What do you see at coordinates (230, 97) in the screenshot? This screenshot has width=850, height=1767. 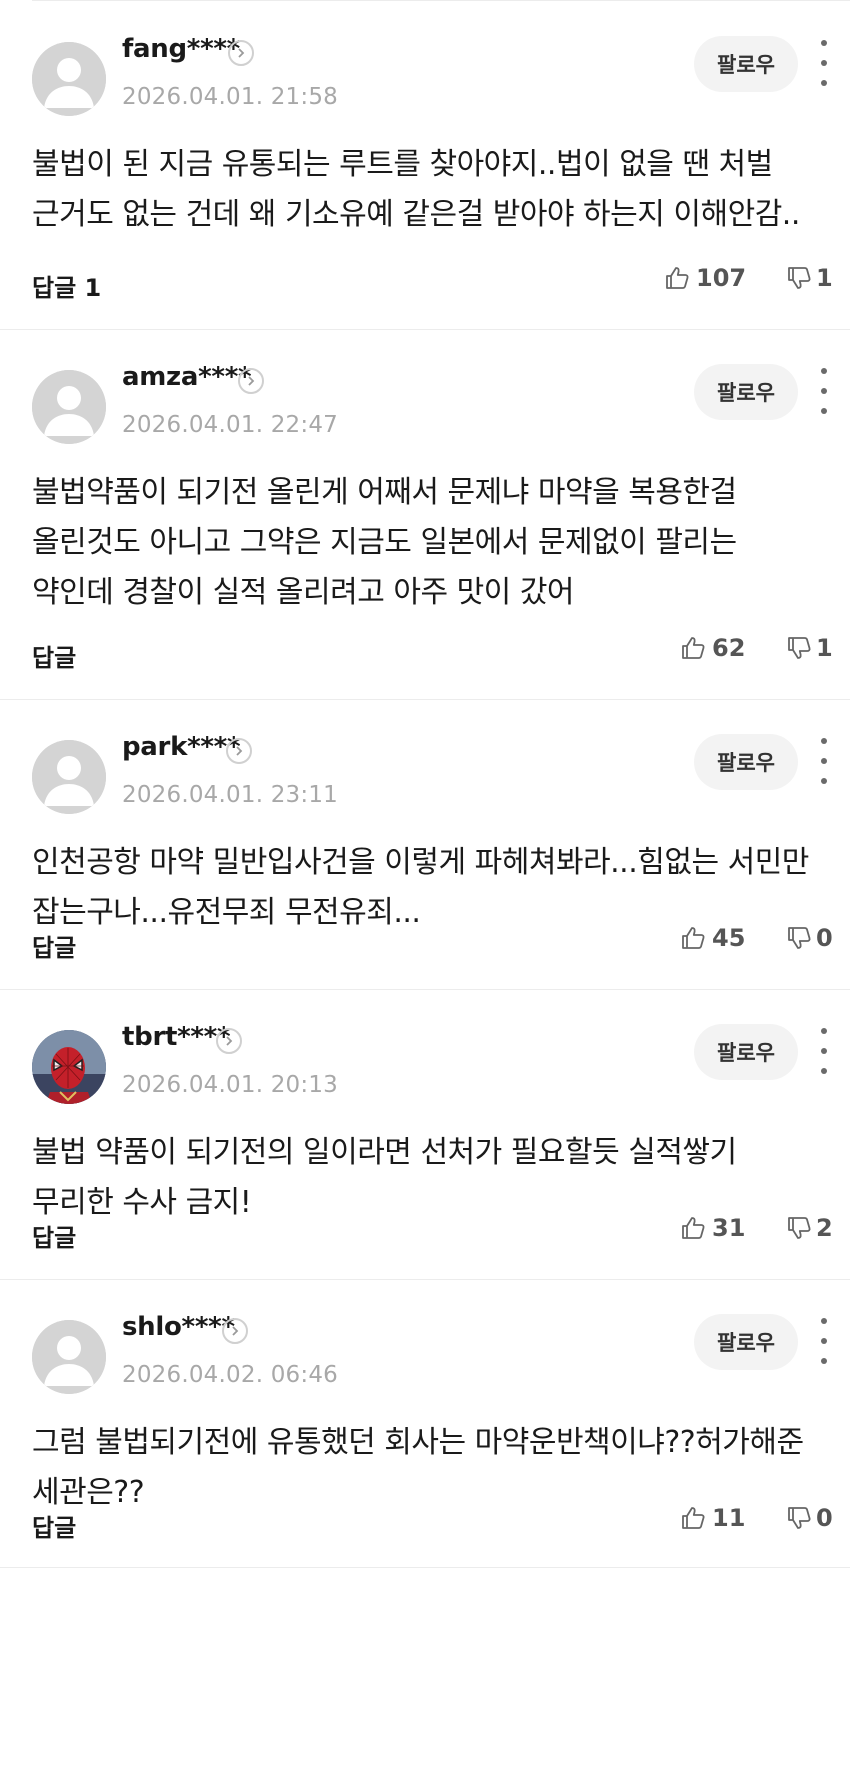 I see `comment-date: 2026.04.01. 21:58` at bounding box center [230, 97].